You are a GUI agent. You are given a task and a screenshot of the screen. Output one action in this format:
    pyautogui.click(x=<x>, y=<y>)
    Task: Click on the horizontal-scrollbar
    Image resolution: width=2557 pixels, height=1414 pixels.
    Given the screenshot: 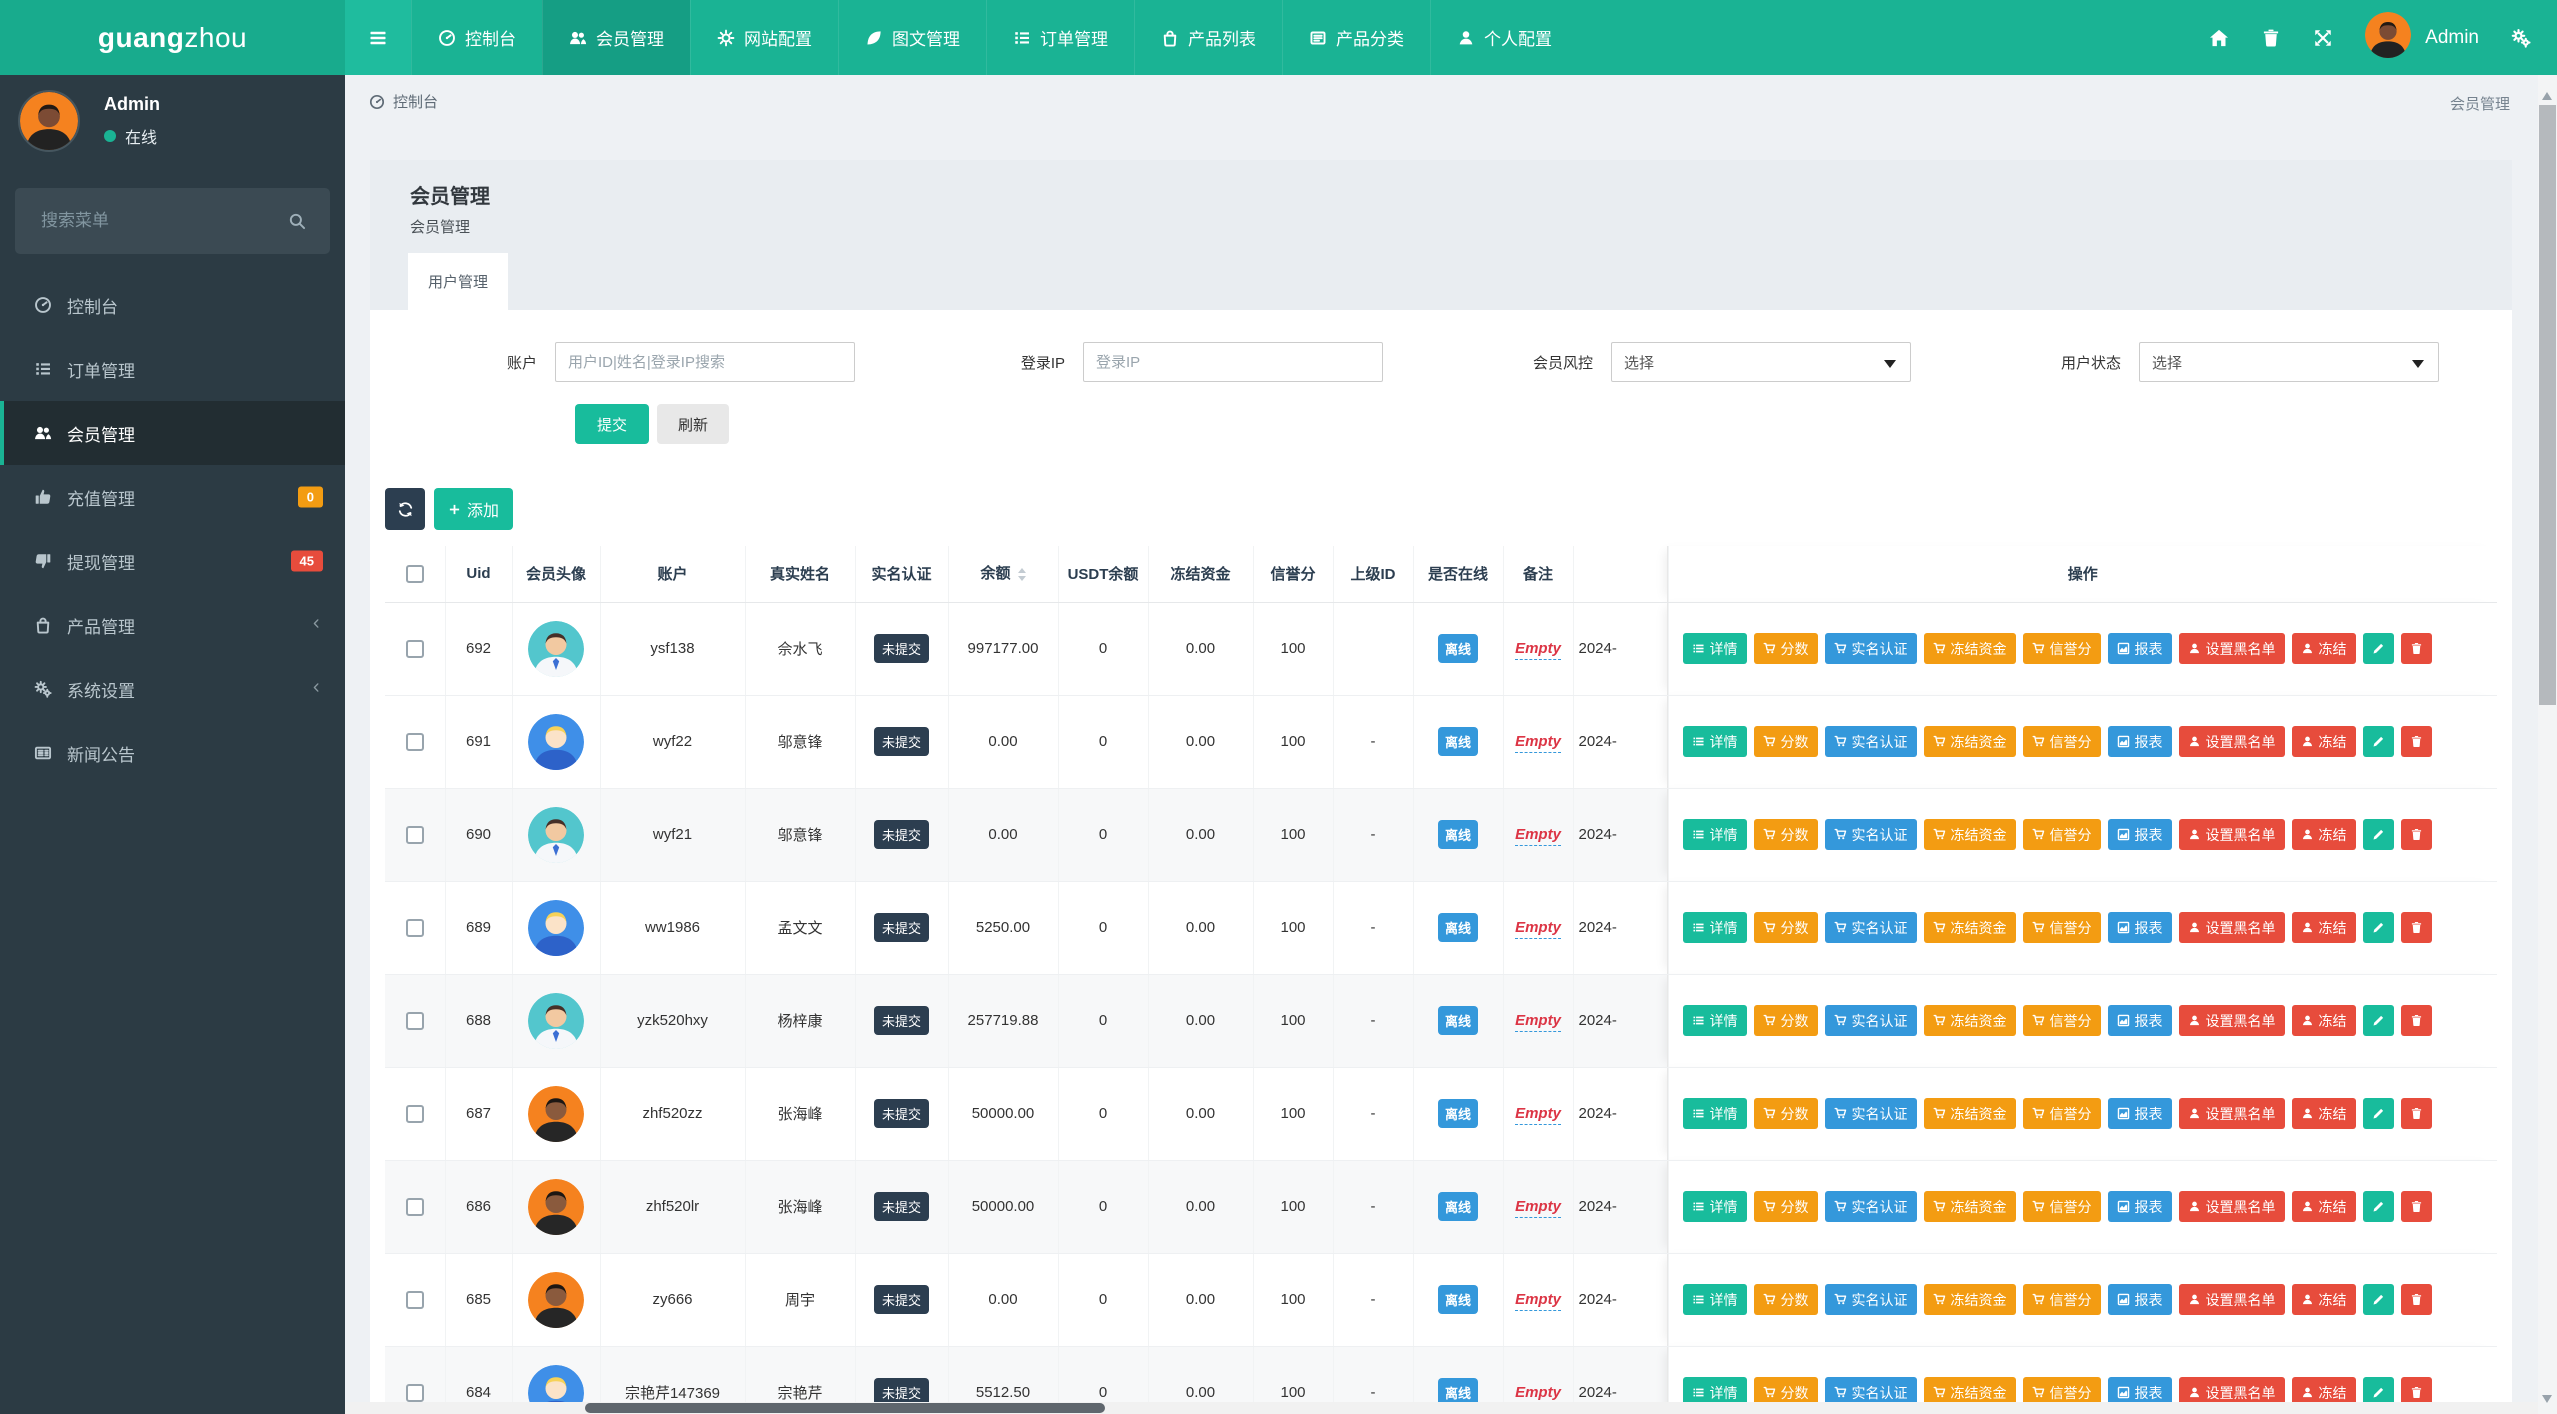 What is the action you would take?
    pyautogui.click(x=1441, y=1408)
    